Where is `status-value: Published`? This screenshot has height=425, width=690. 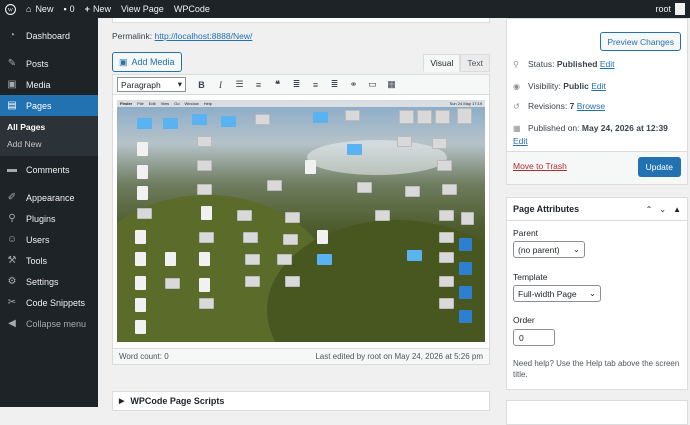
status-value: Published is located at coordinates (577, 64).